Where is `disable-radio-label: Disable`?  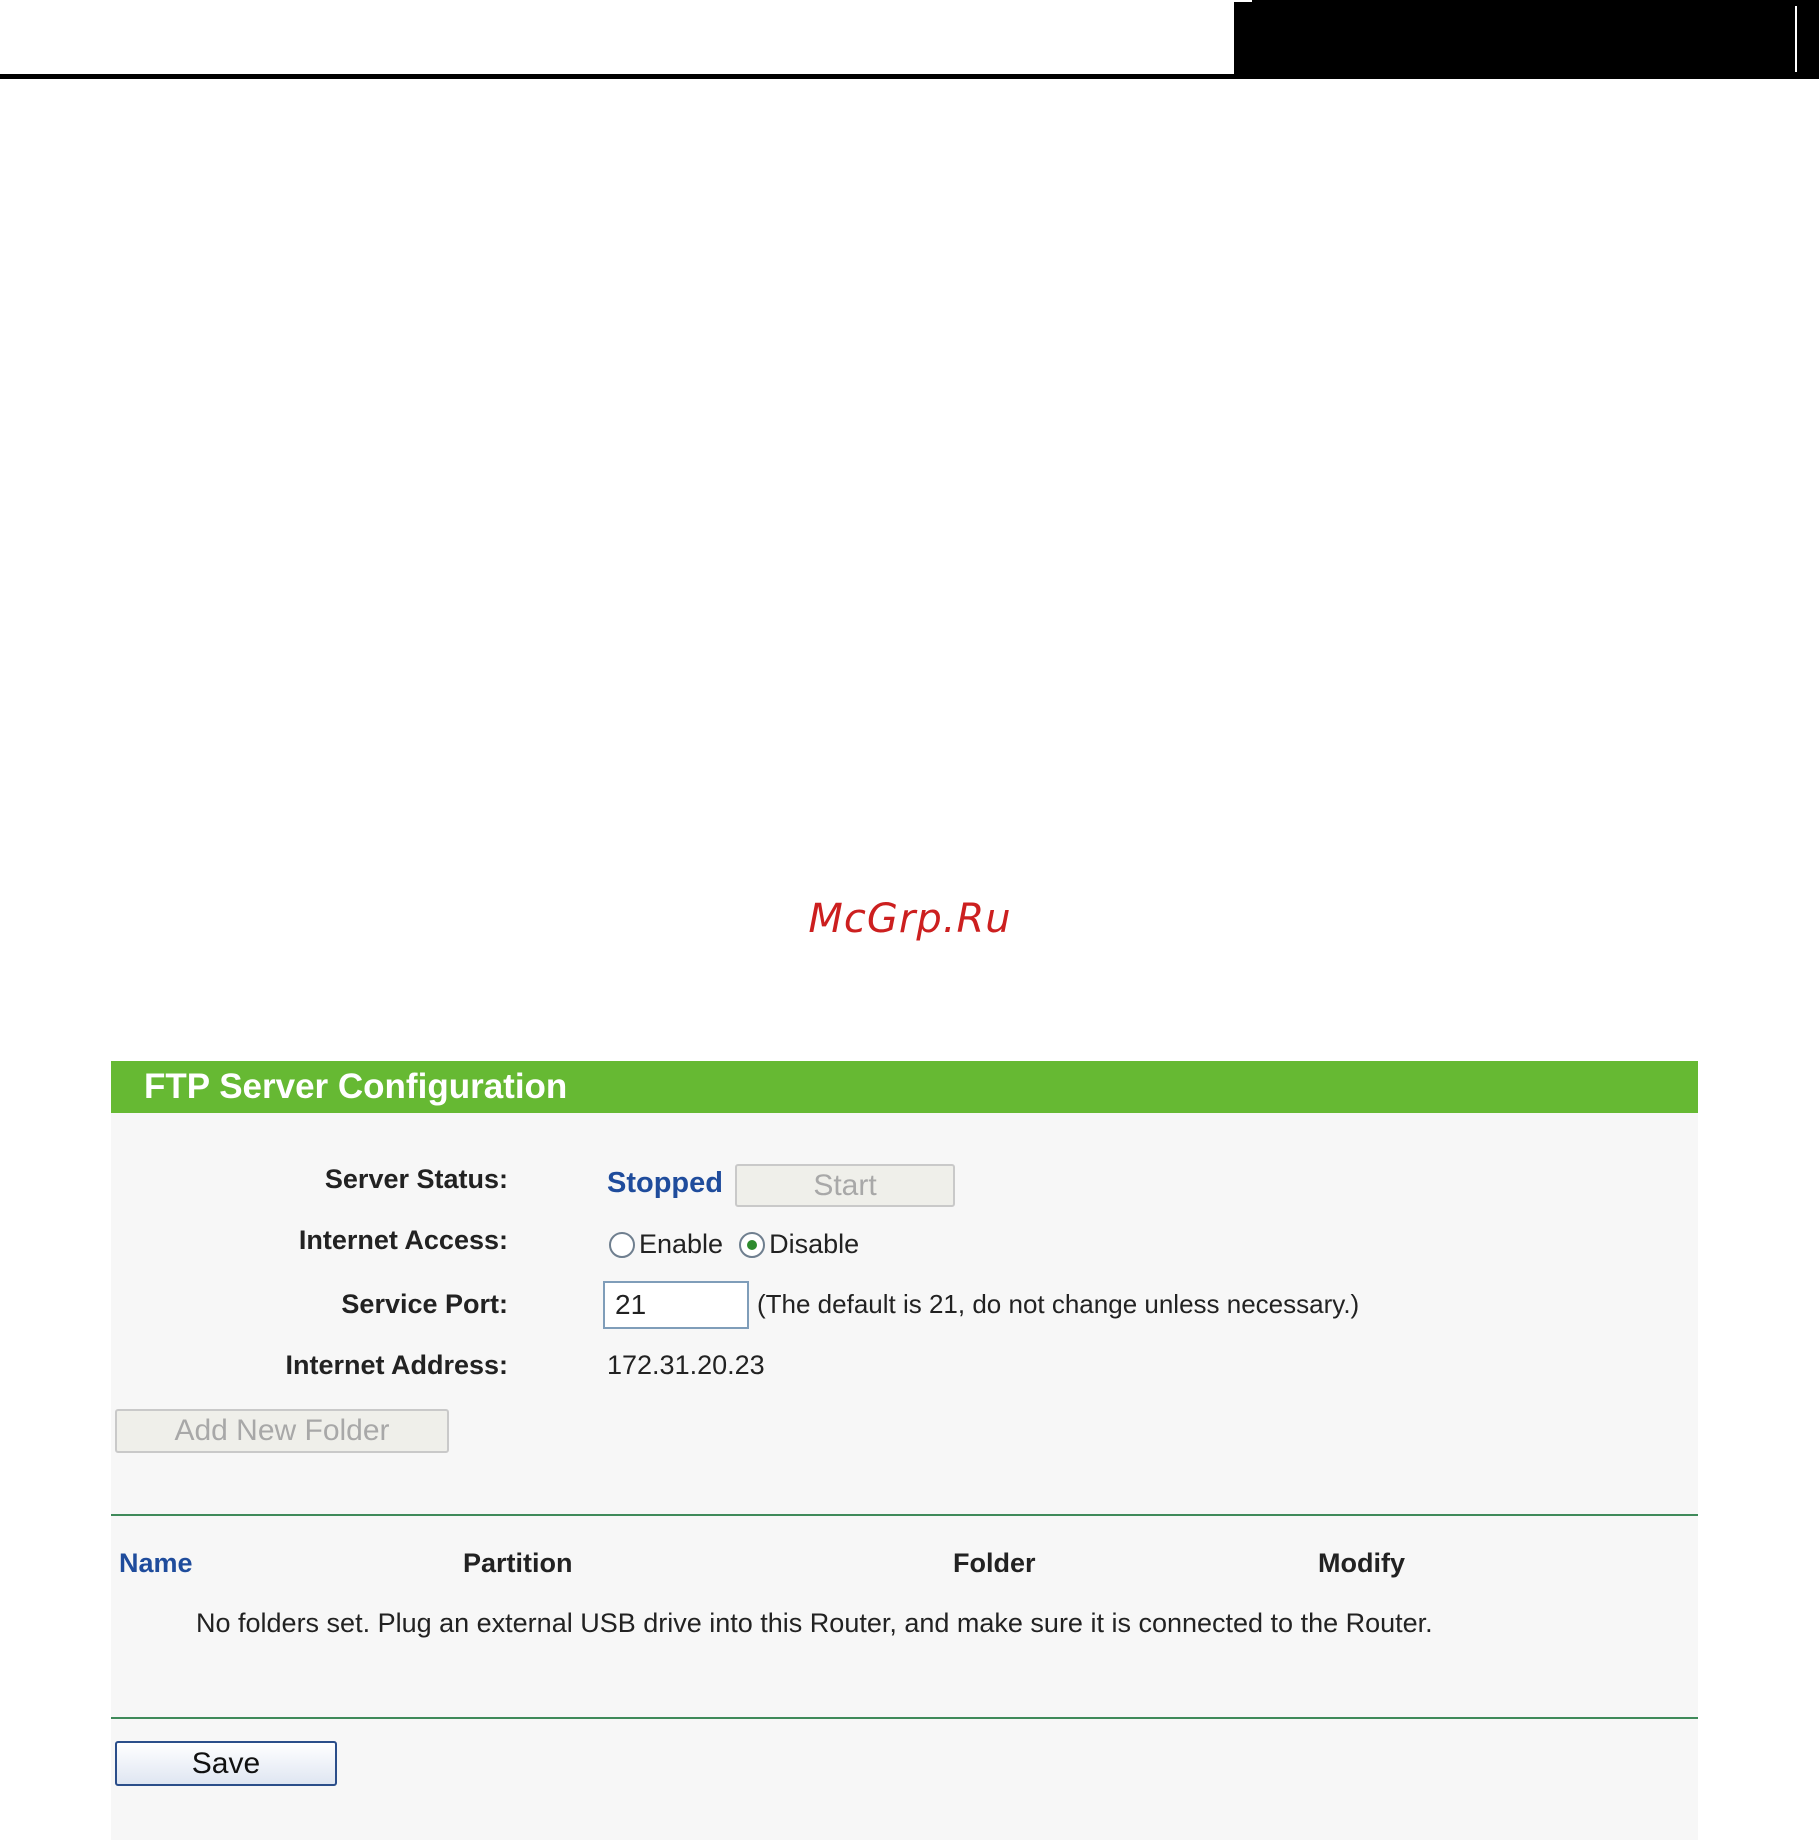 disable-radio-label: Disable is located at coordinates (814, 1244).